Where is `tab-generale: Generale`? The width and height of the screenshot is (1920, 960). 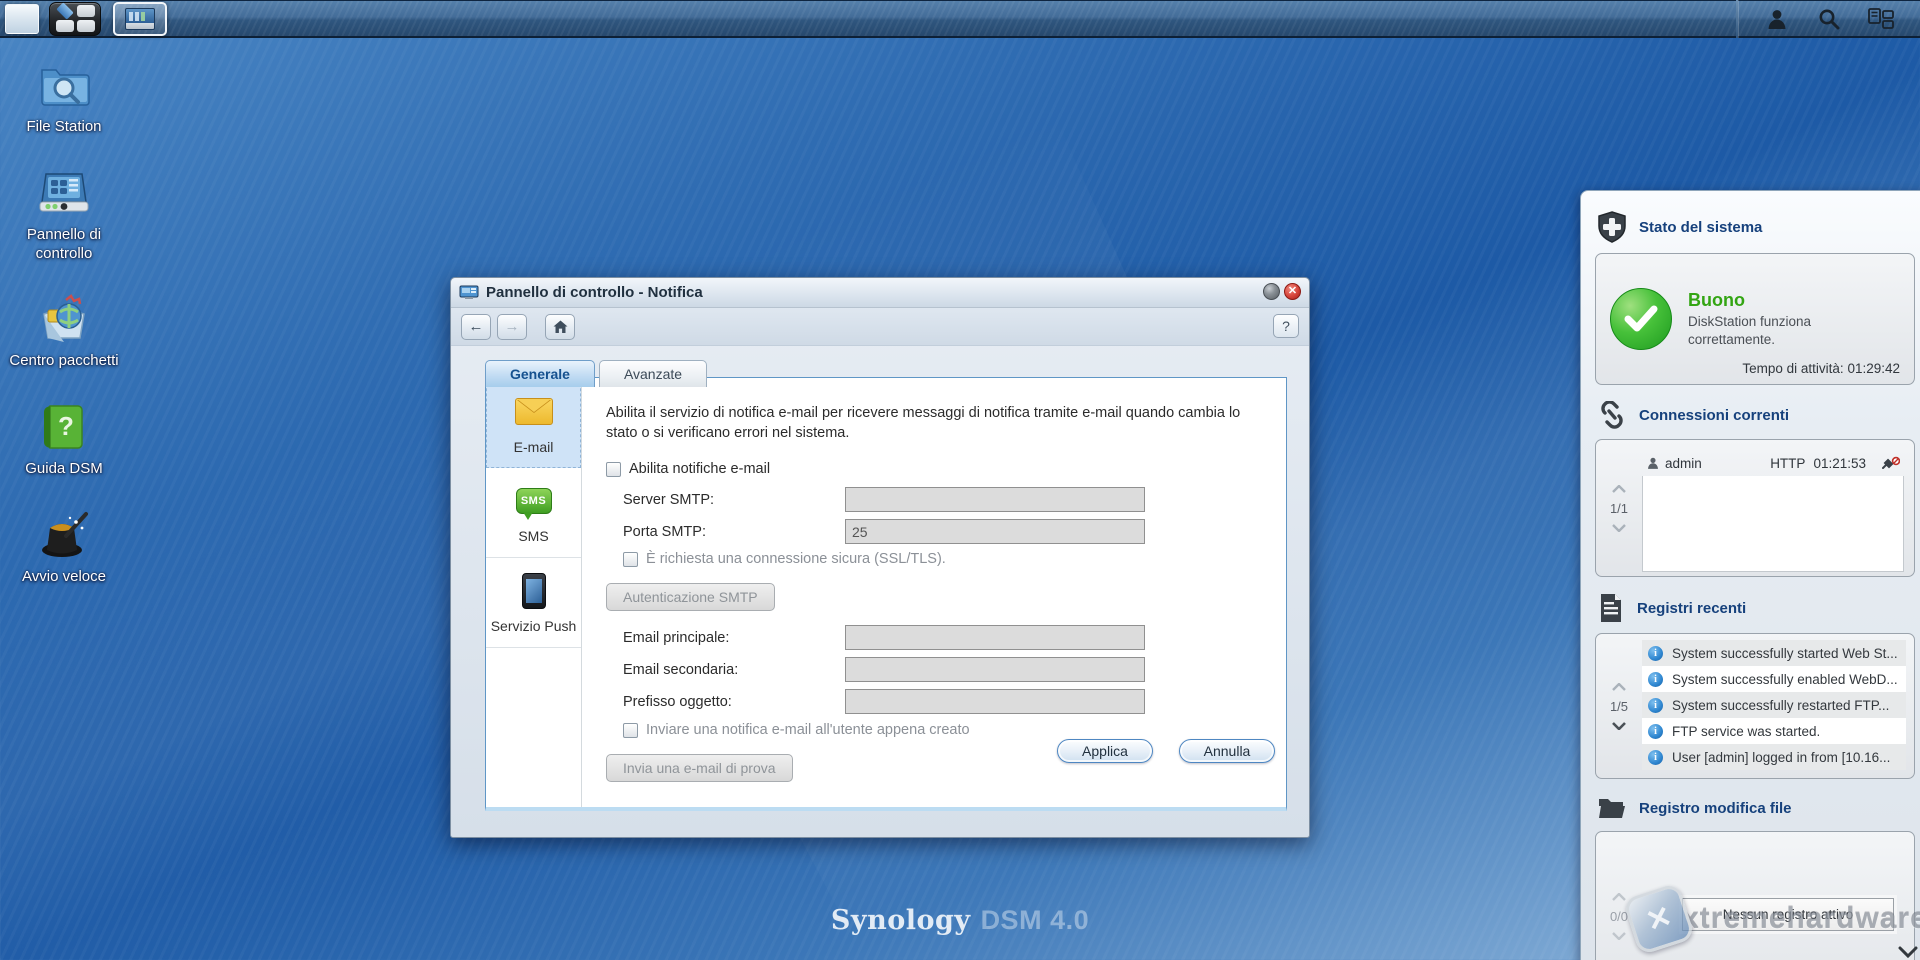 tab-generale: Generale is located at coordinates (540, 373).